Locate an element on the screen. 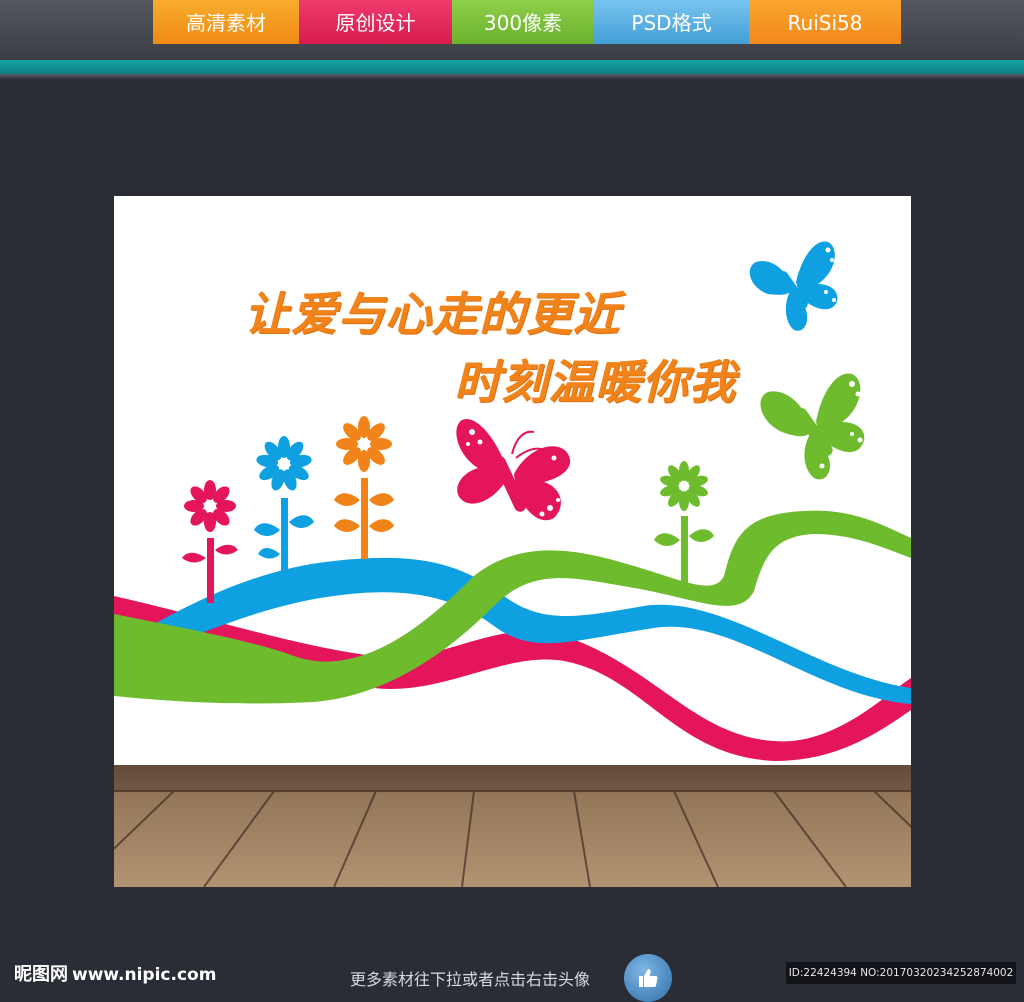 The height and width of the screenshot is (1002, 1024). thumbs-up-icon is located at coordinates (648, 978).